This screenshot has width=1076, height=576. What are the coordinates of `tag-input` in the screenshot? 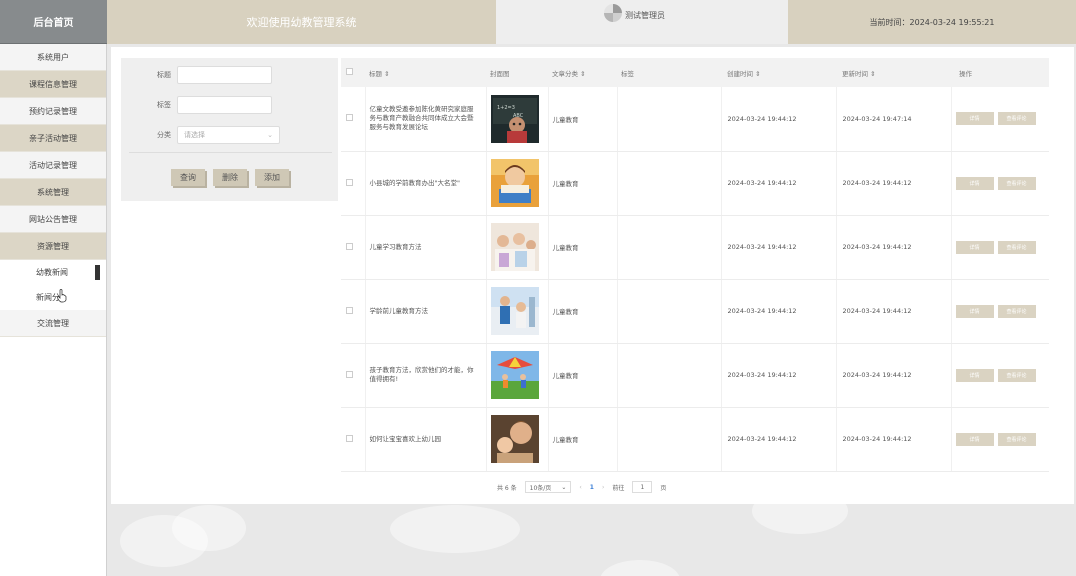 It's located at (224, 105).